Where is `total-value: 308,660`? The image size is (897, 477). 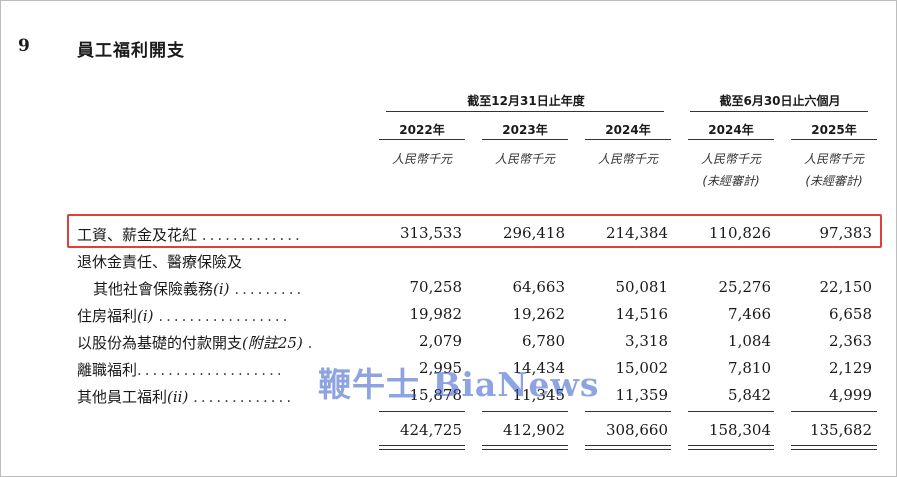 total-value: 308,660 is located at coordinates (636, 430).